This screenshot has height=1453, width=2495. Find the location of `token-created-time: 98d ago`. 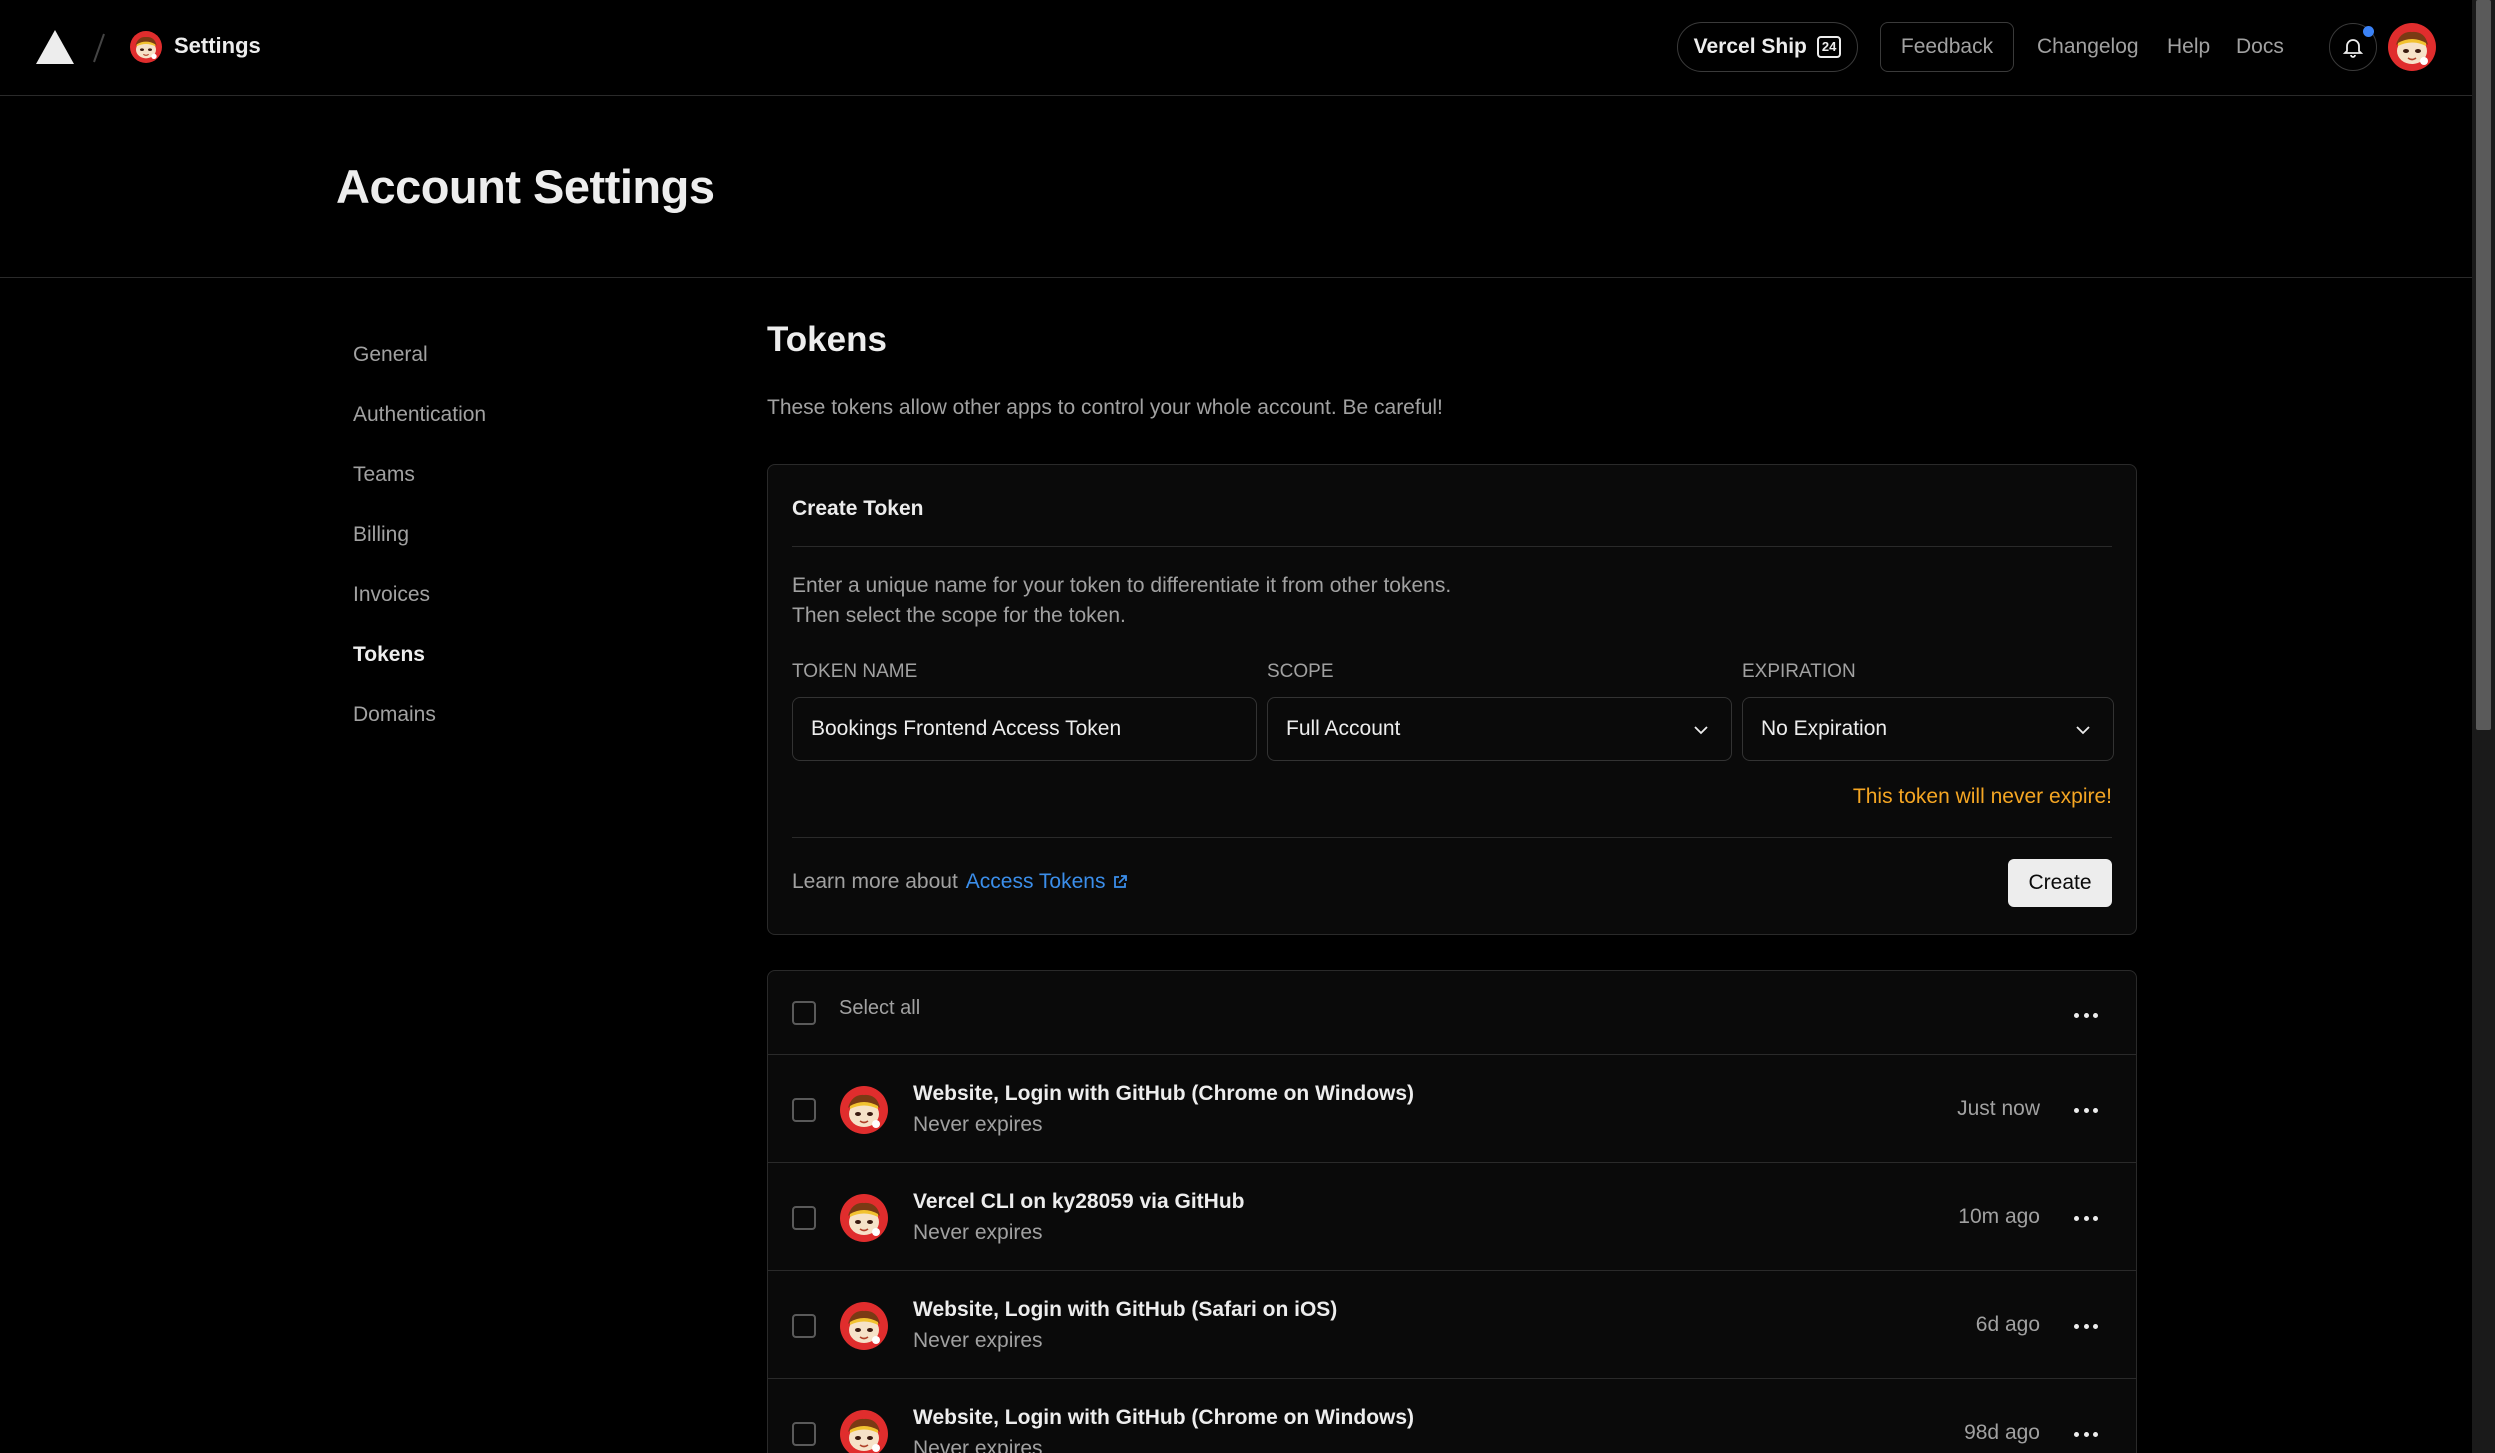

token-created-time: 98d ago is located at coordinates (2002, 1432).